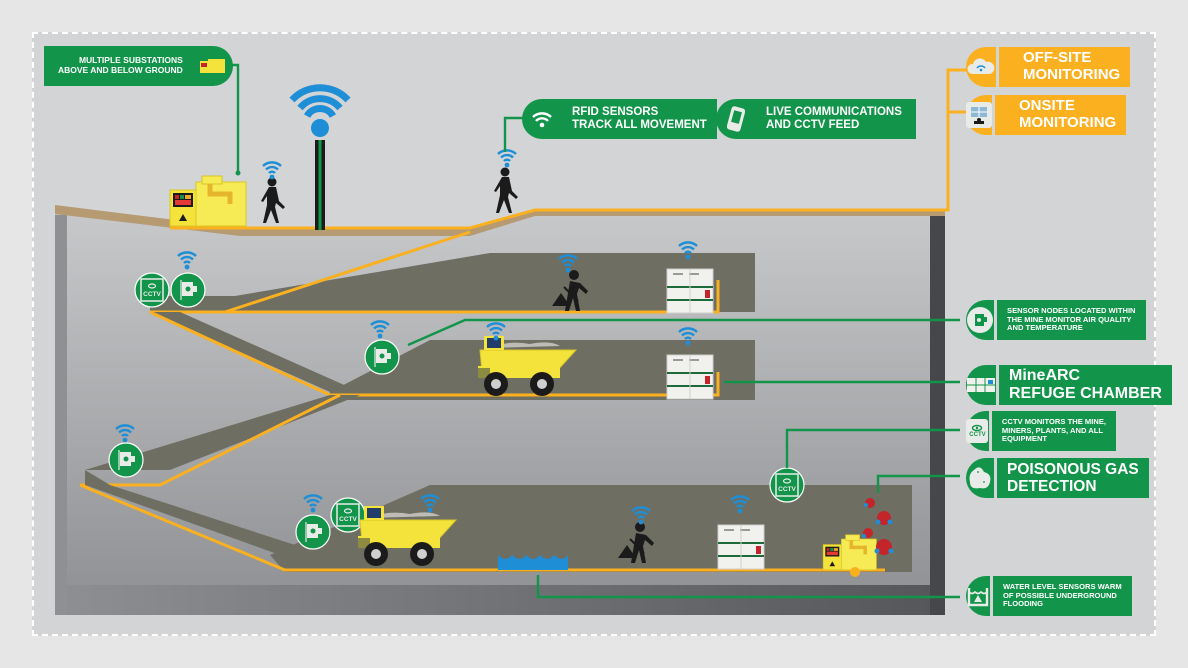 Image resolution: width=1188 pixels, height=668 pixels. What do you see at coordinates (980, 320) in the screenshot?
I see `sensor-node-icon` at bounding box center [980, 320].